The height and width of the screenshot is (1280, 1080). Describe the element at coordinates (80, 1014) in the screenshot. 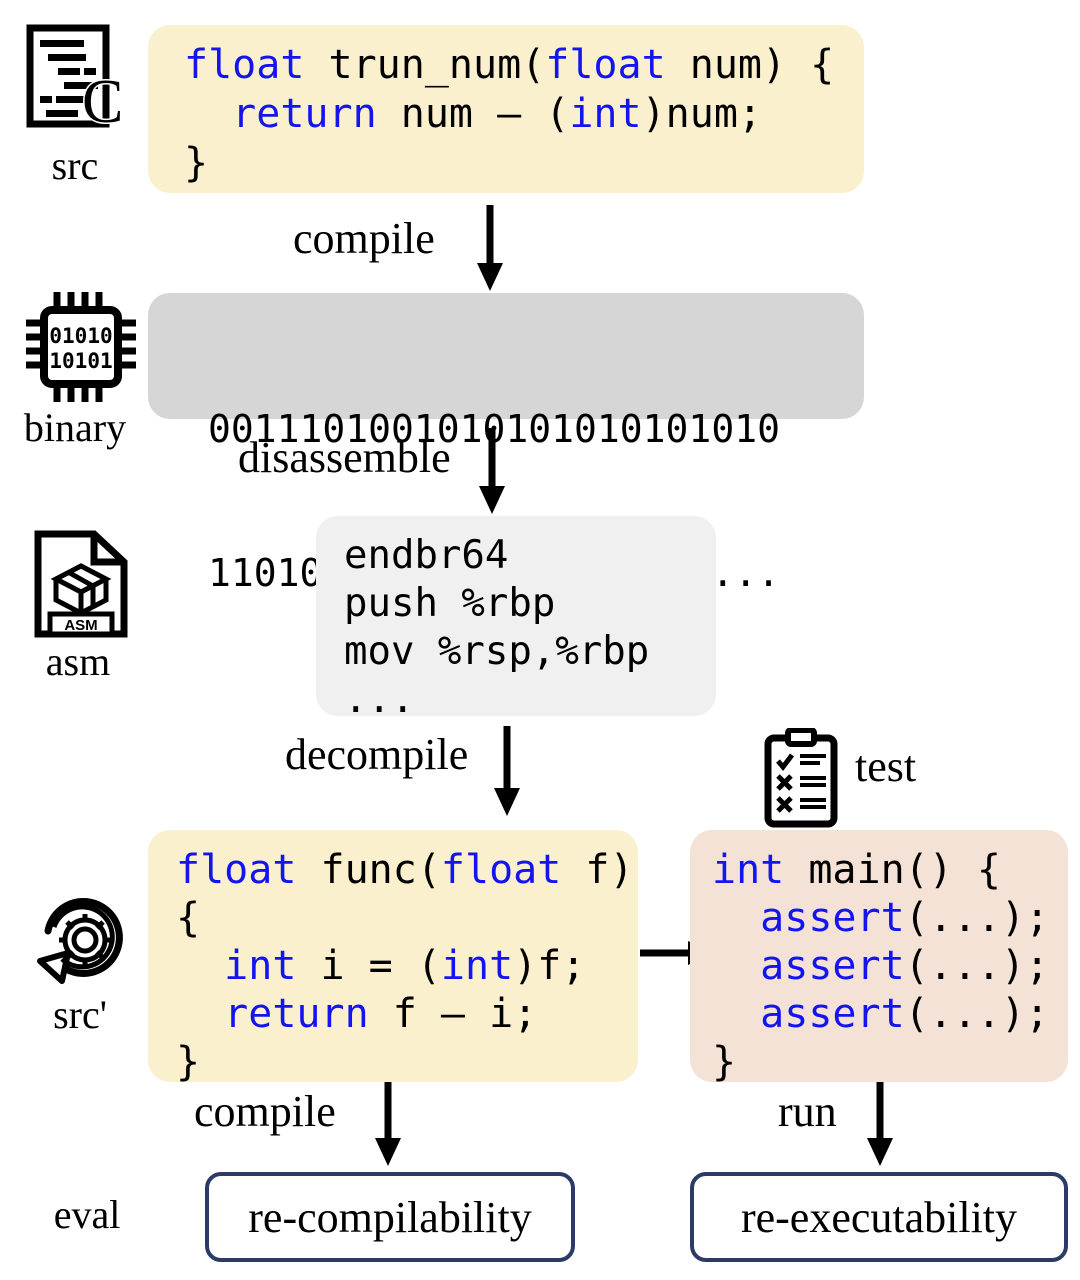

I see `stage-label-srcp: src'` at that location.